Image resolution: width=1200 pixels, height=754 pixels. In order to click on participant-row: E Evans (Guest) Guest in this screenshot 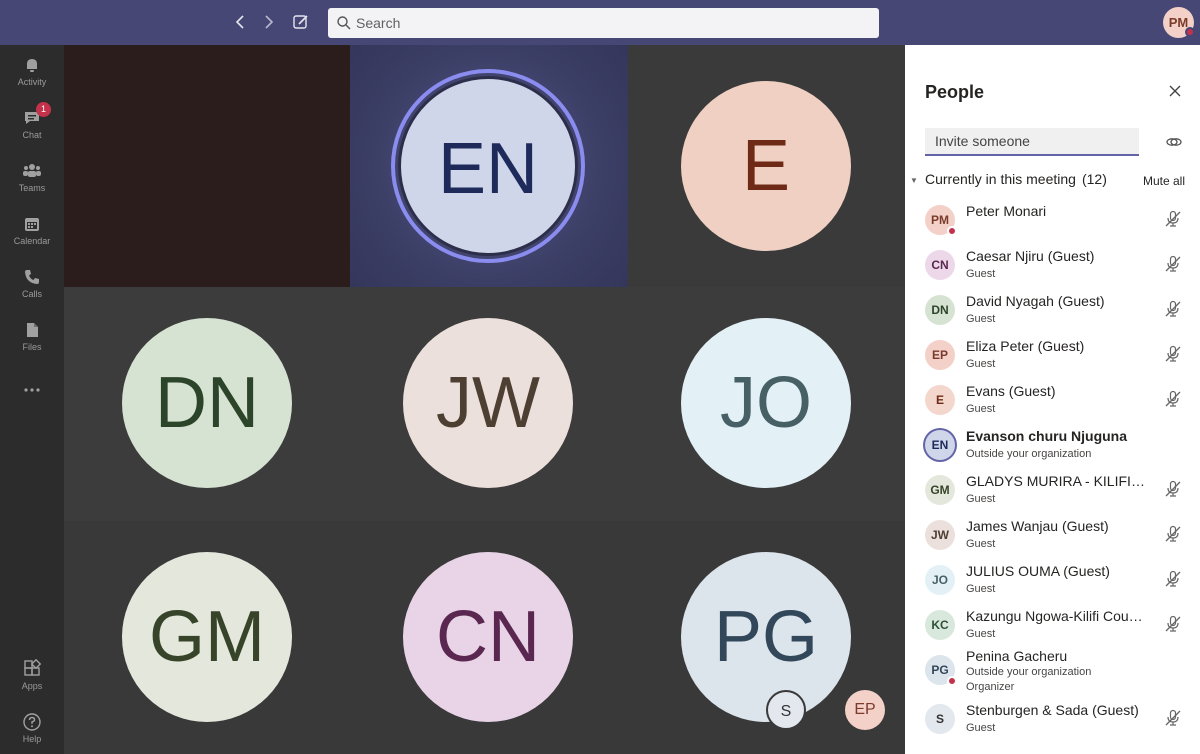, I will do `click(1052, 403)`.